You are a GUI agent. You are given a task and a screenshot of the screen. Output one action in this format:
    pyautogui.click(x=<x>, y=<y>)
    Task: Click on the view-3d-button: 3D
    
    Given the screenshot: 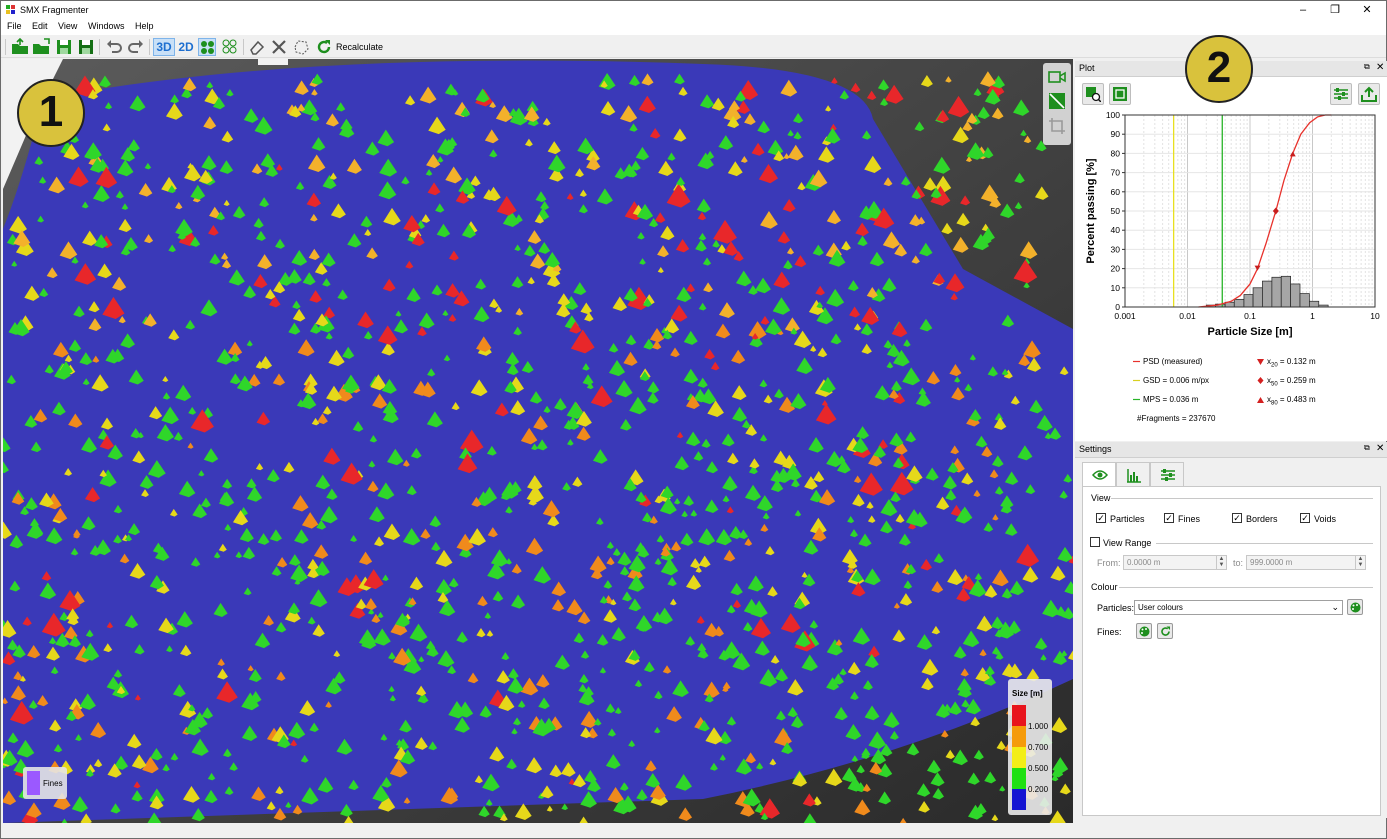 What is the action you would take?
    pyautogui.click(x=164, y=47)
    